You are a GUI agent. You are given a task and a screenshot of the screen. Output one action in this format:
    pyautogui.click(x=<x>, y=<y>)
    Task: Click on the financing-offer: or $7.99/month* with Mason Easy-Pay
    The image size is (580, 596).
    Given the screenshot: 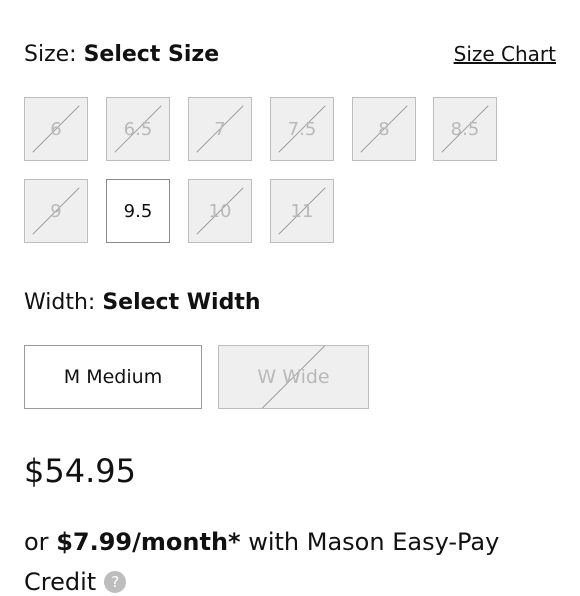 What is the action you would take?
    pyautogui.click(x=261, y=542)
    